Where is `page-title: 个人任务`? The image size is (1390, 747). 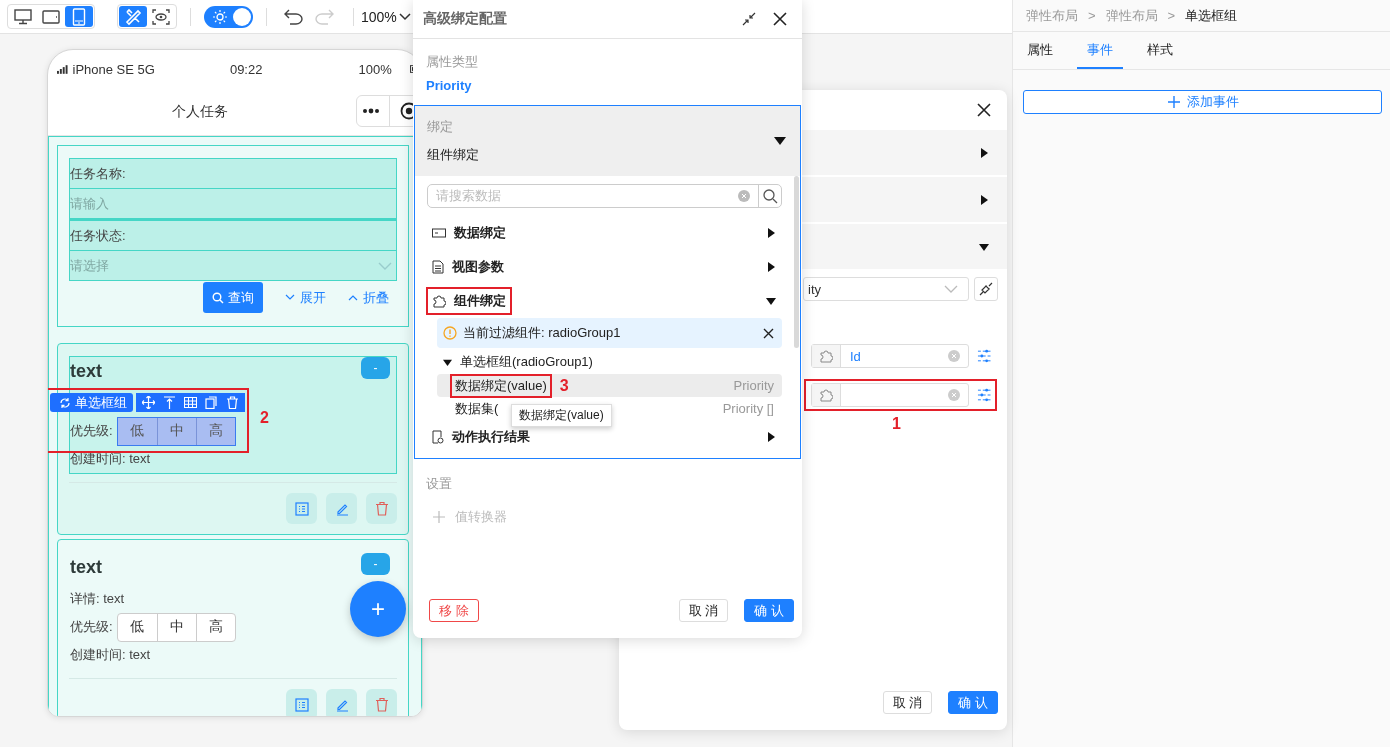
page-title: 个人任务 is located at coordinates (200, 111).